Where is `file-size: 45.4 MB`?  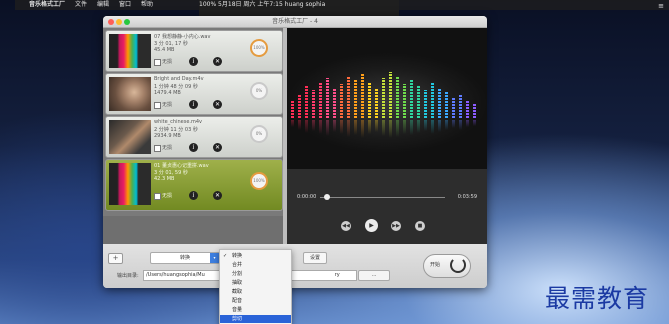 file-size: 45.4 MB is located at coordinates (164, 50).